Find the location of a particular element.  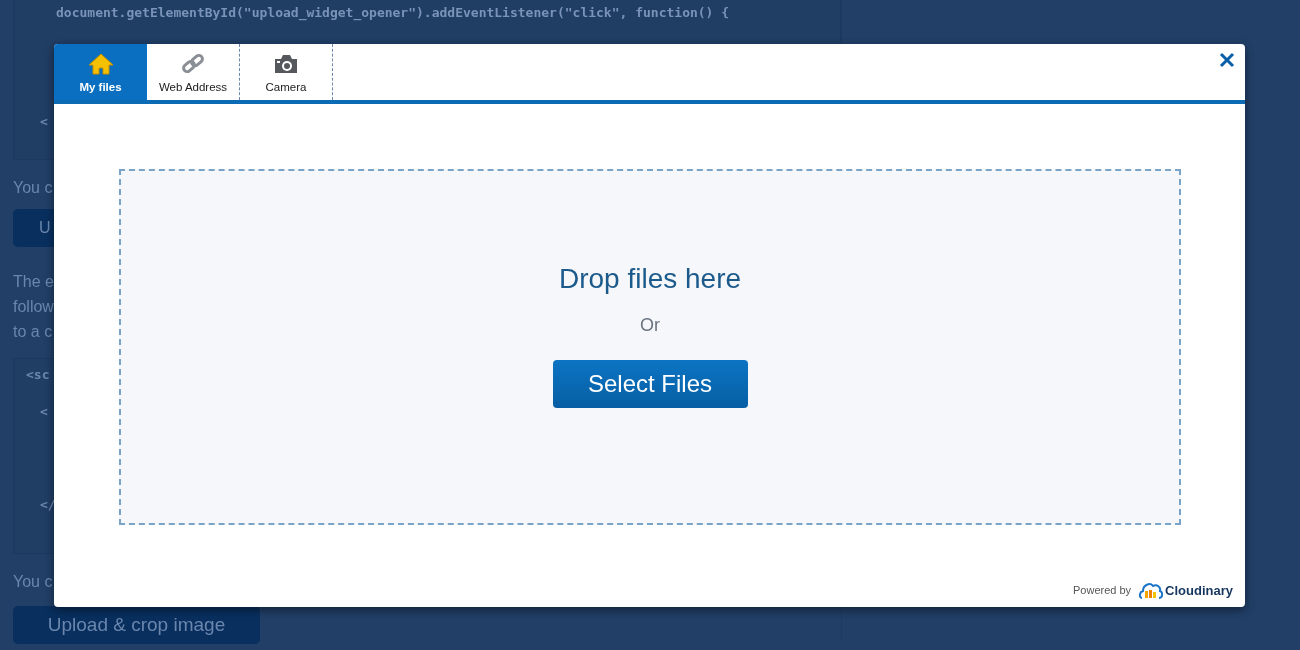

brand-name: Cloudinary is located at coordinates (1199, 590).